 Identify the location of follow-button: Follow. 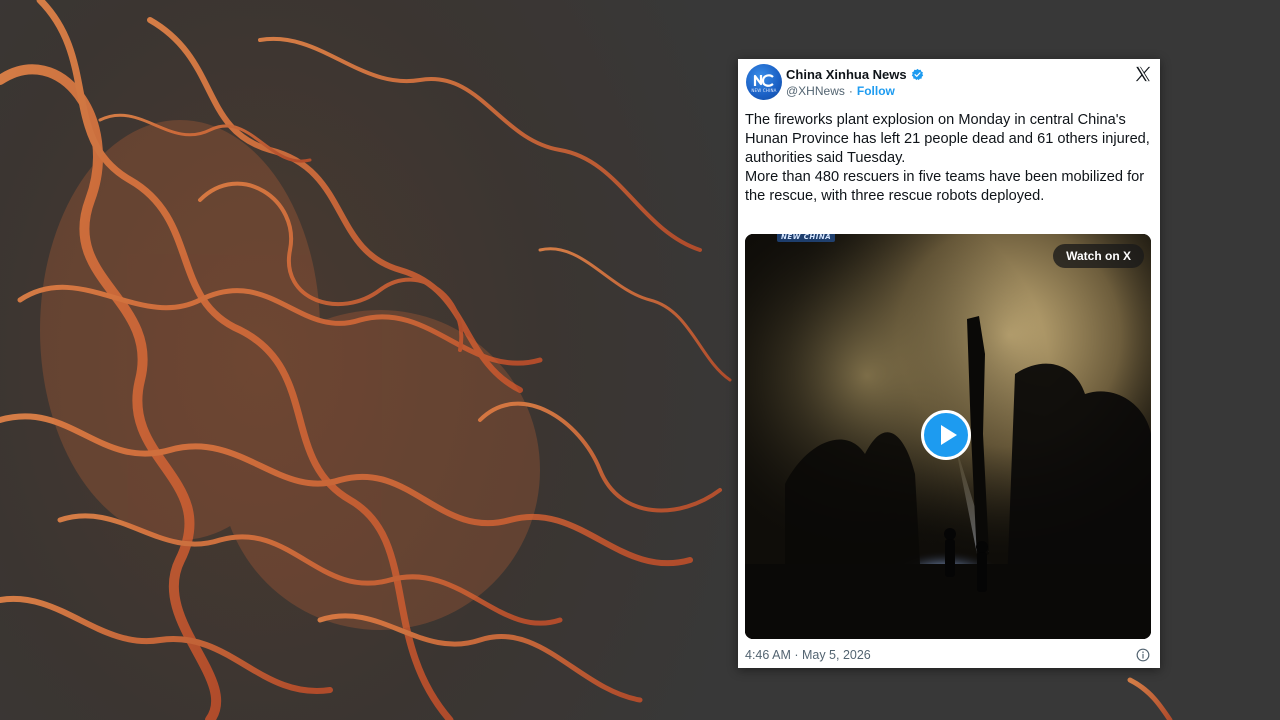
(876, 91).